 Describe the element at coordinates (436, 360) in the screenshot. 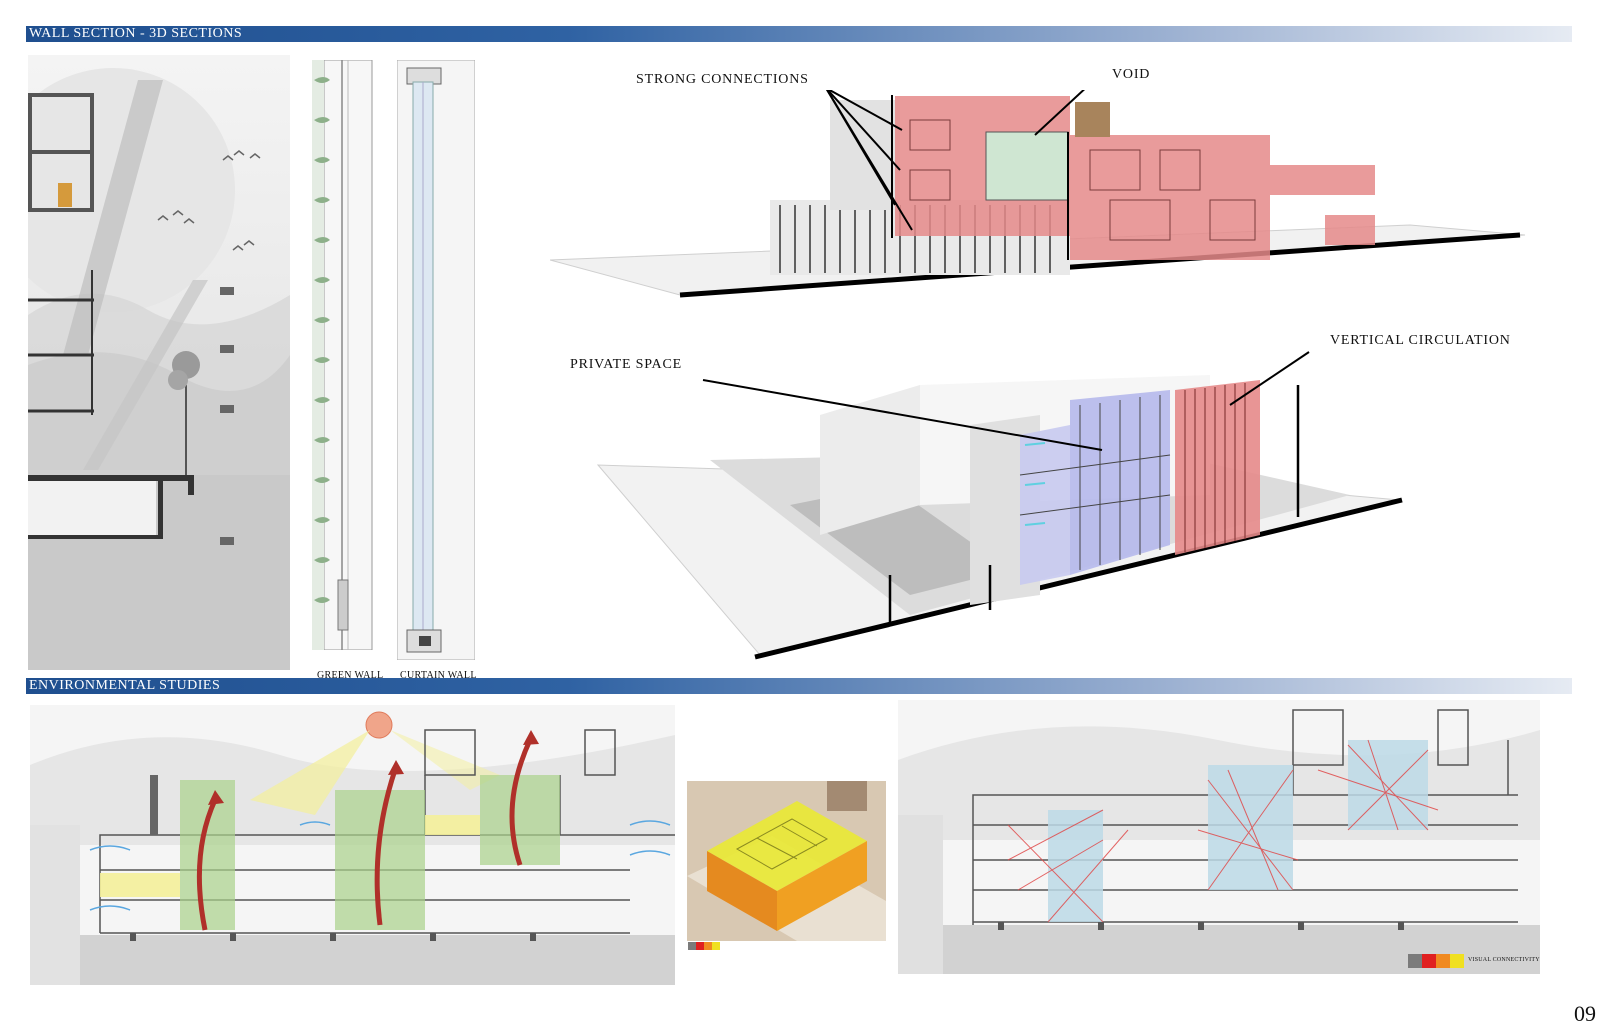

I see `curtain-wall-detail` at that location.